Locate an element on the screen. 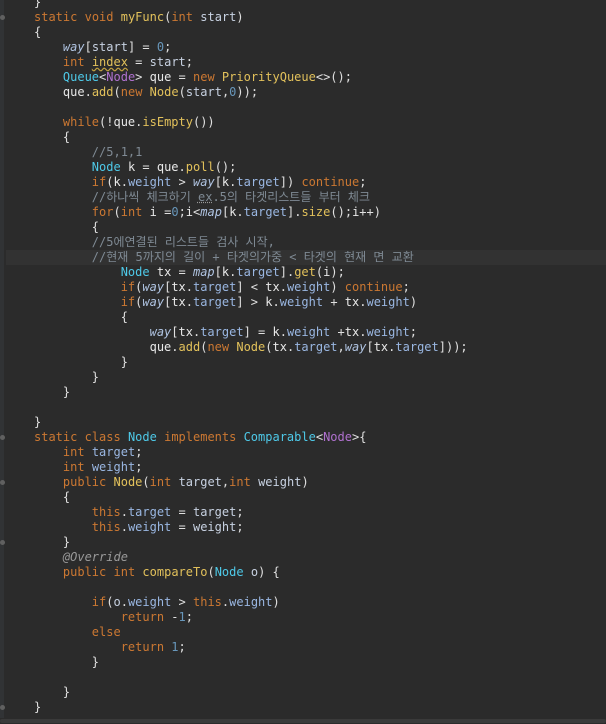  code-line: if(o.weight > this.weight) is located at coordinates (306, 602).